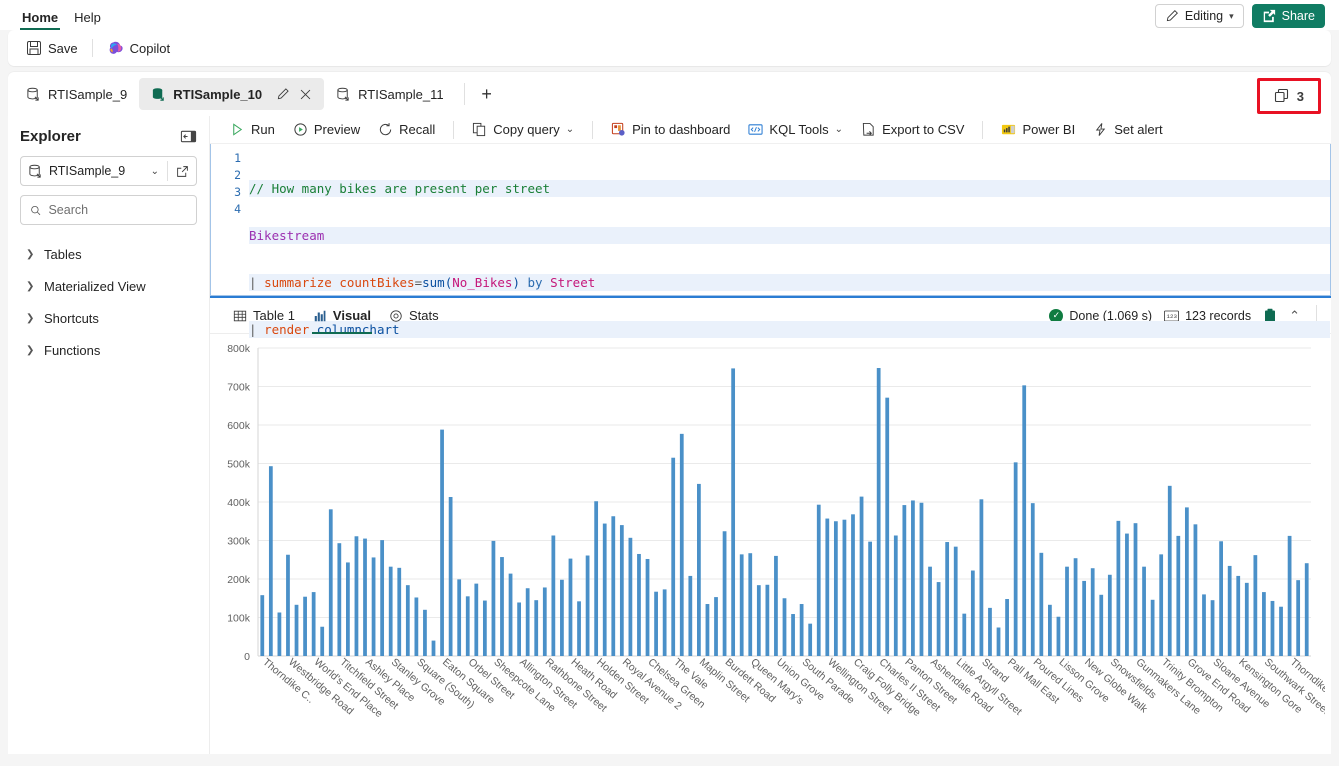  Describe the element at coordinates (239, 619) in the screenshot. I see `svg-text: 100k` at that location.